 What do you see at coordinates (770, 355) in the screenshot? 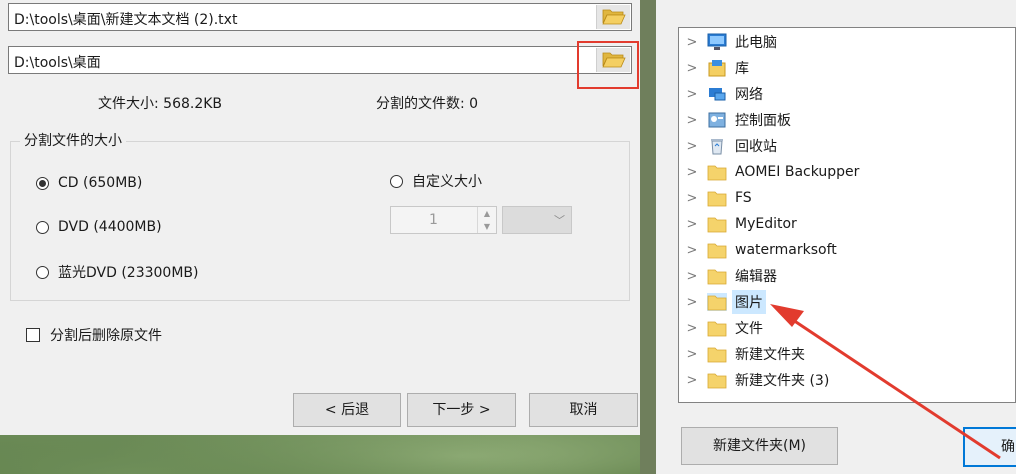
I see `tree-item-label: 新建文件夹` at bounding box center [770, 355].